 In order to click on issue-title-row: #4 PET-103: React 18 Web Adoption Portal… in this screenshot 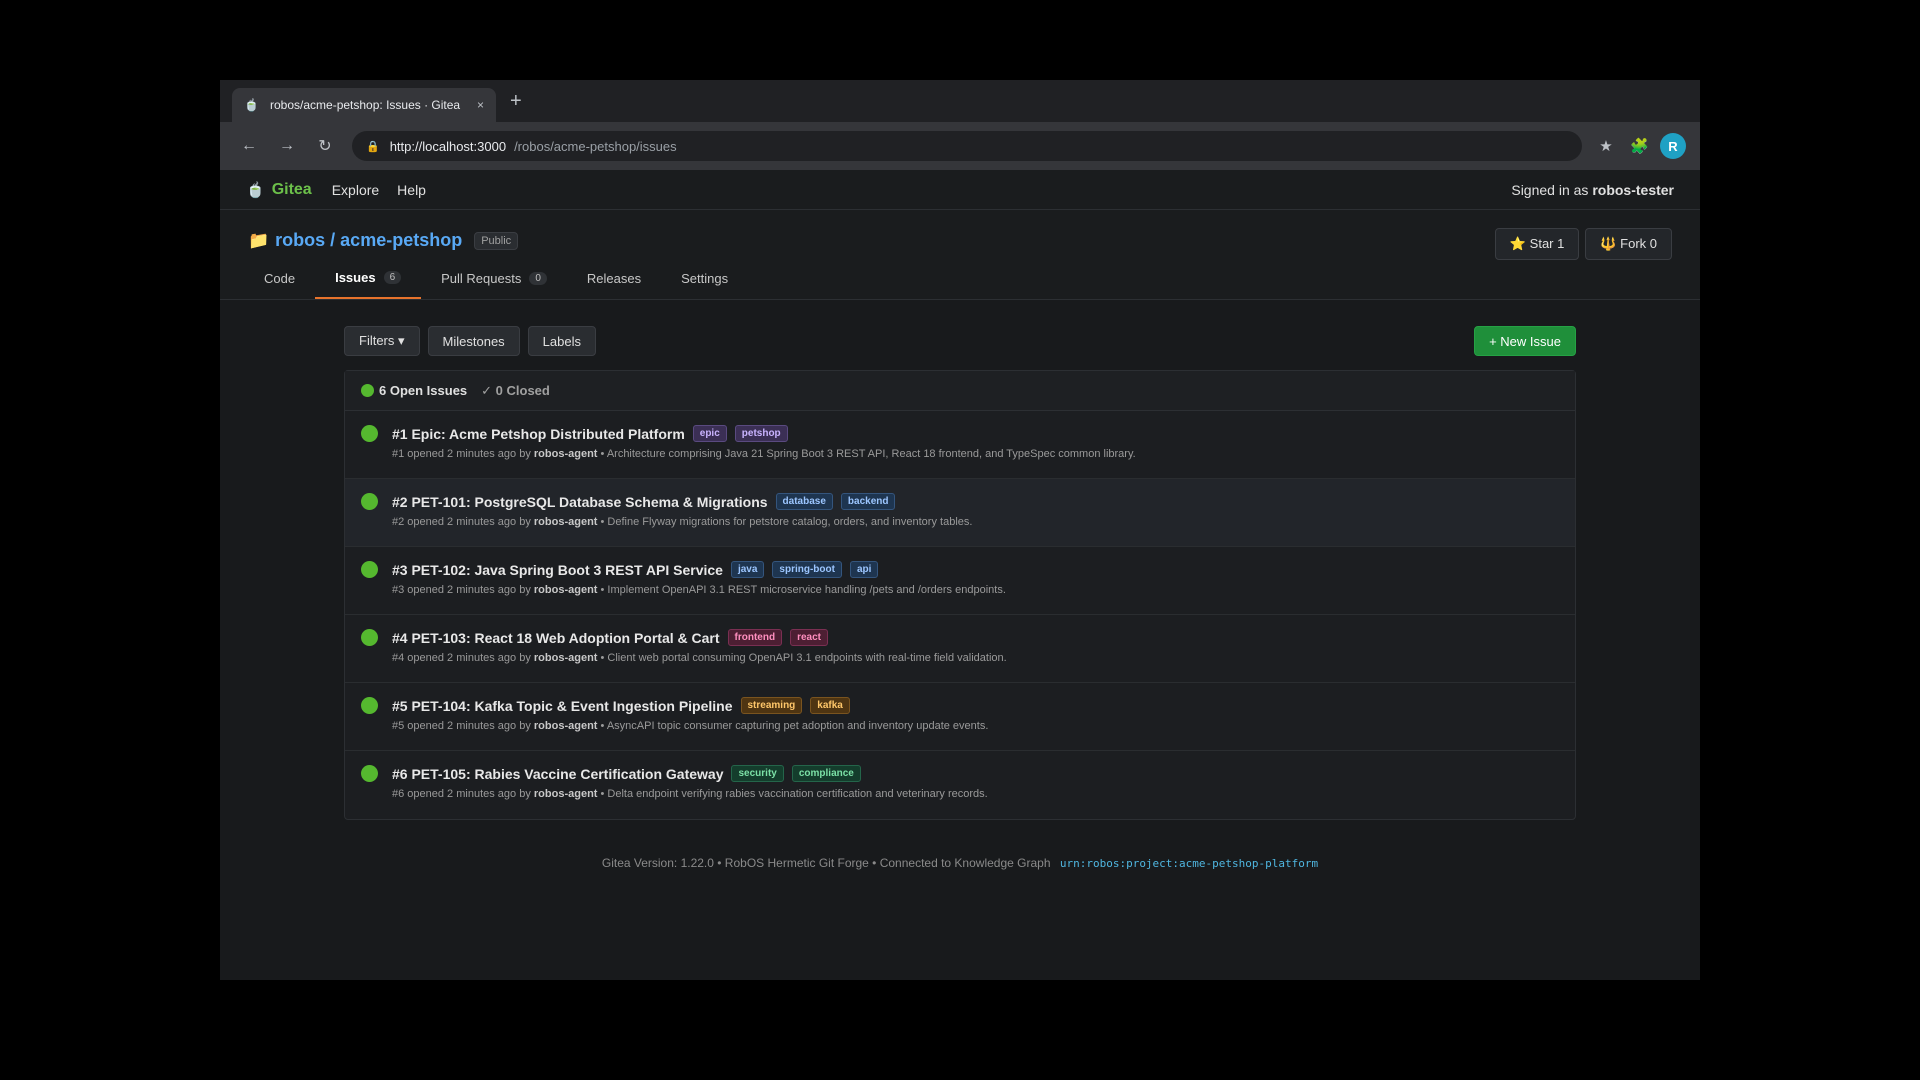, I will do `click(699, 637)`.